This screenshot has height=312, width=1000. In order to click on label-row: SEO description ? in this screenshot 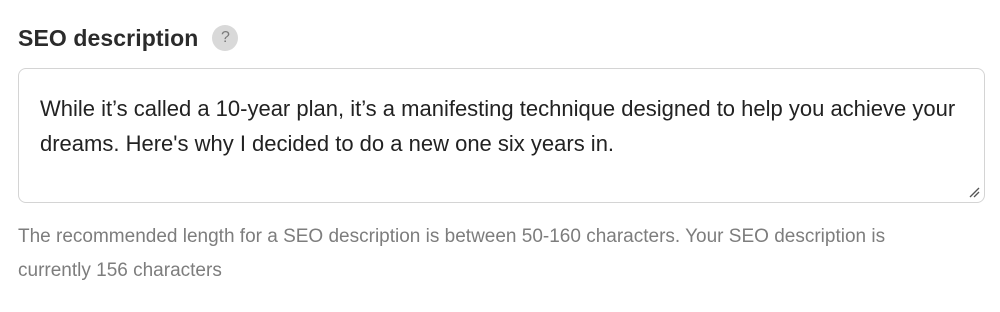, I will do `click(128, 38)`.